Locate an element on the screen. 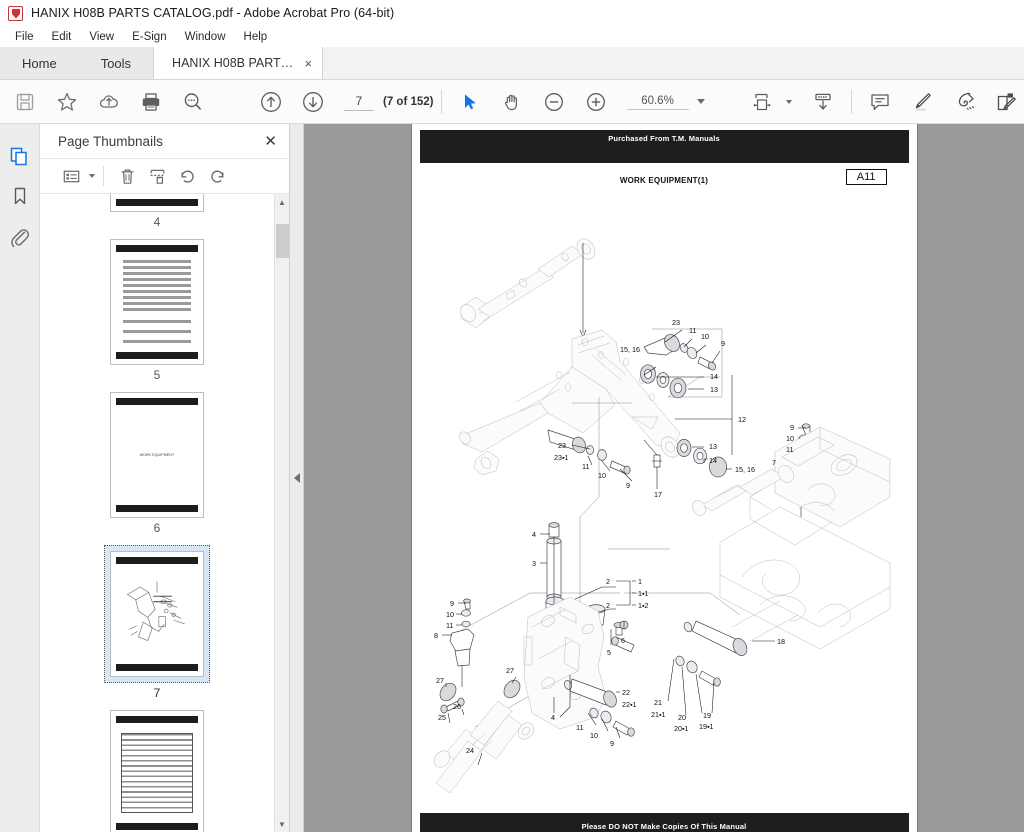 This screenshot has width=1024, height=832. draw-button is located at coordinates (964, 102).